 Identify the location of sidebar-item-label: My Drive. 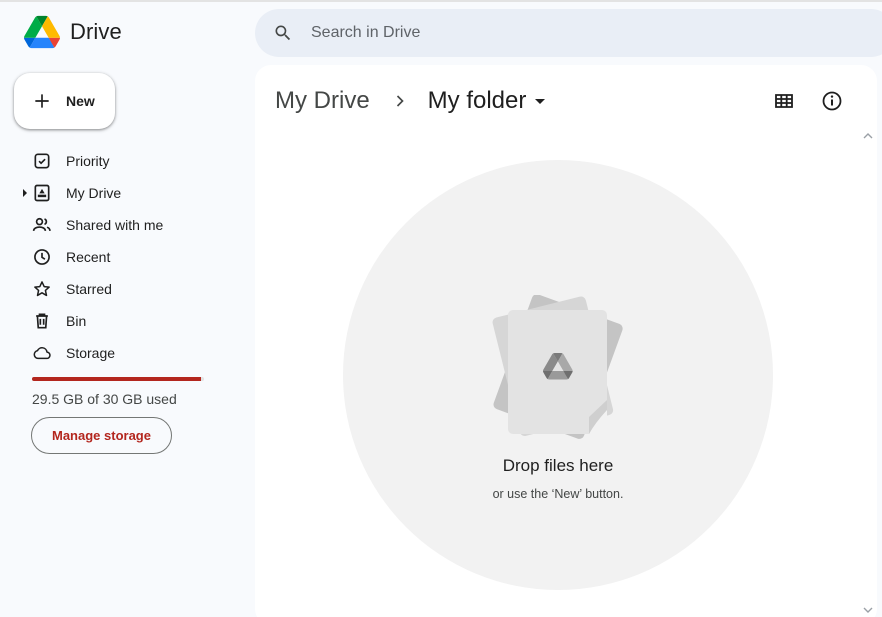
(94, 193).